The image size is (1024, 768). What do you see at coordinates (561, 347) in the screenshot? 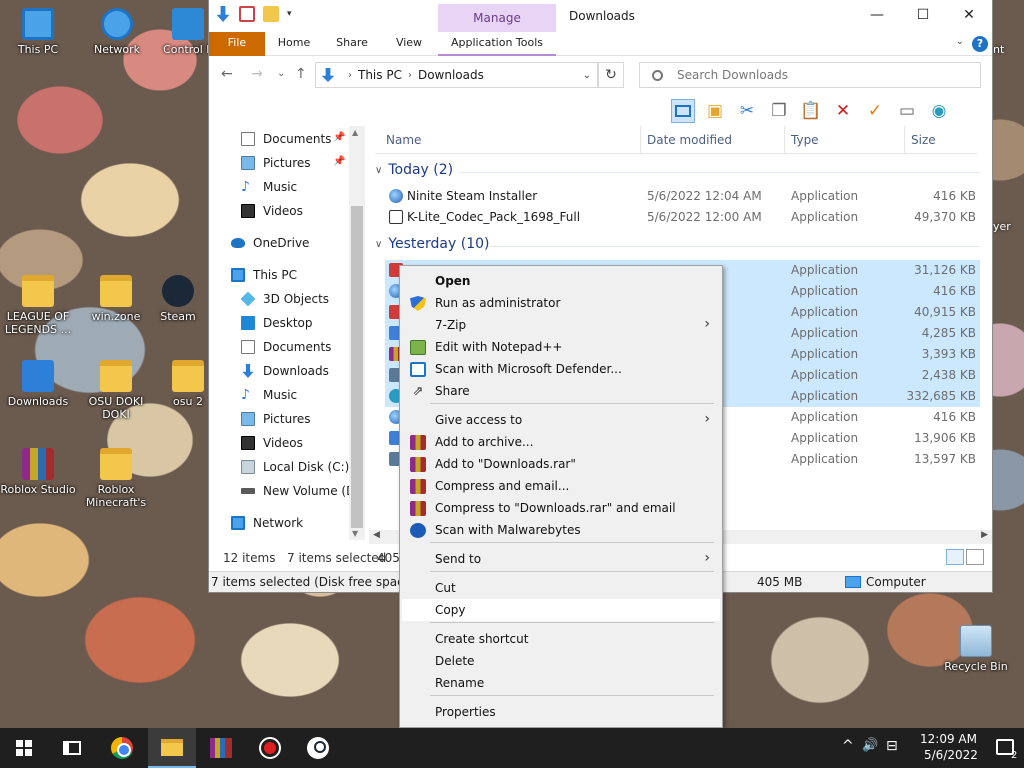
I see `menu-item: Edit with Notepad++` at bounding box center [561, 347].